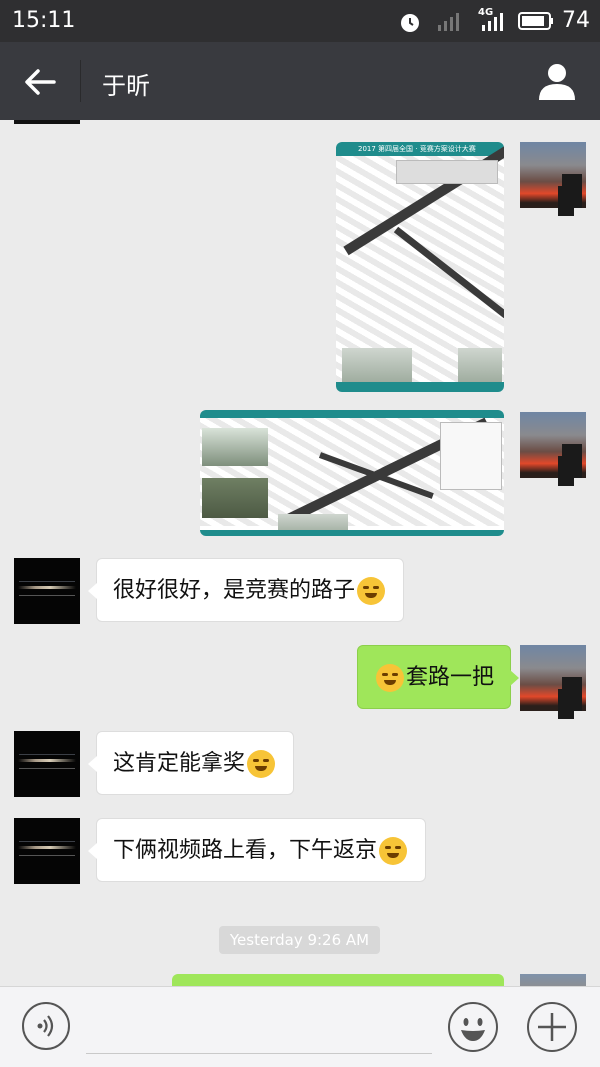 Image resolution: width=600 pixels, height=1067 pixels. What do you see at coordinates (47, 122) in the screenshot?
I see `scroll-edge` at bounding box center [47, 122].